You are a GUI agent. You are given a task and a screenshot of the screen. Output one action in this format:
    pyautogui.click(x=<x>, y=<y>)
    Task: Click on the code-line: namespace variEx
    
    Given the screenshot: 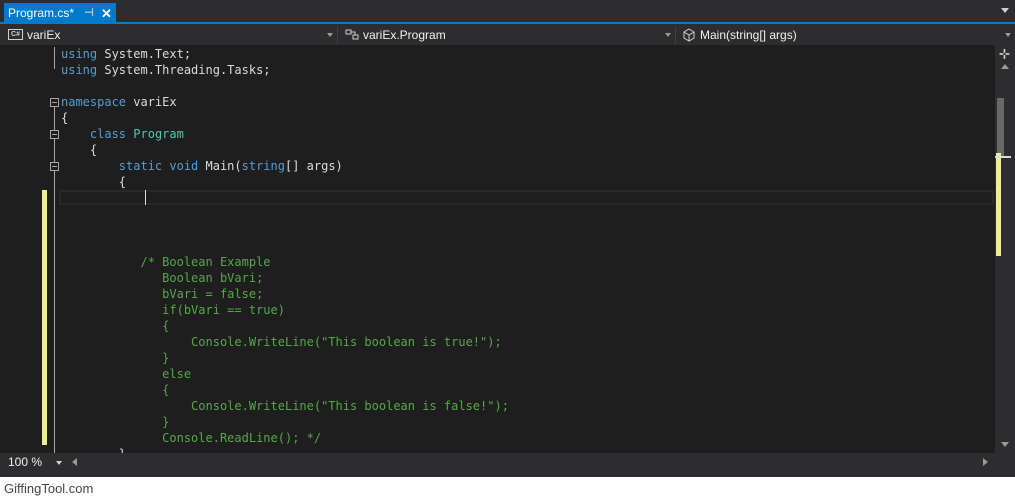 What is the action you would take?
    pyautogui.click(x=119, y=102)
    